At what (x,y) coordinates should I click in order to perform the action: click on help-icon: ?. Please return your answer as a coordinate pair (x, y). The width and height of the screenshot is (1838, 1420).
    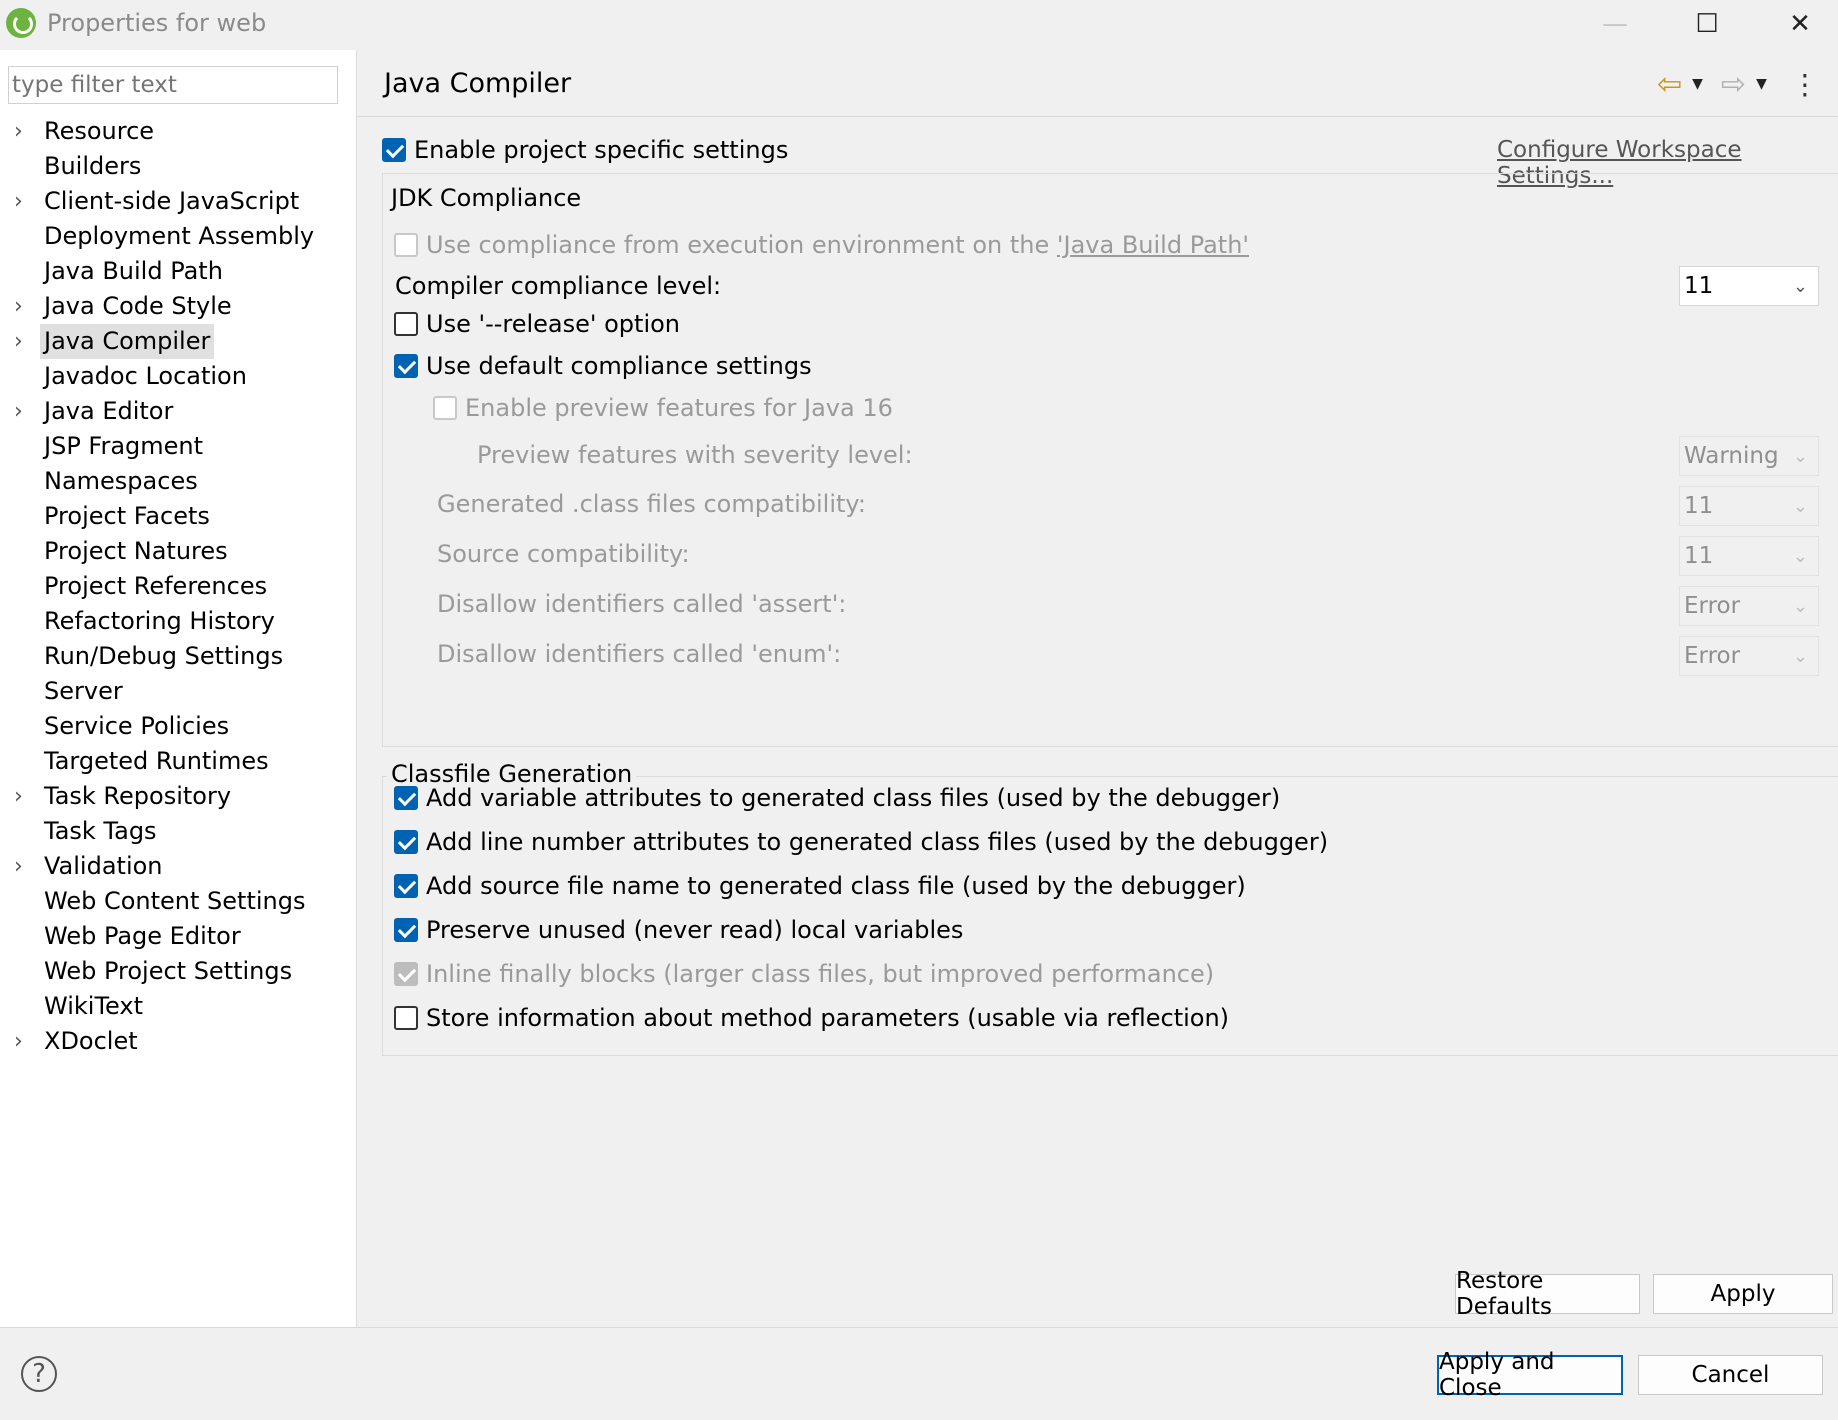
    Looking at the image, I should click on (39, 1374).